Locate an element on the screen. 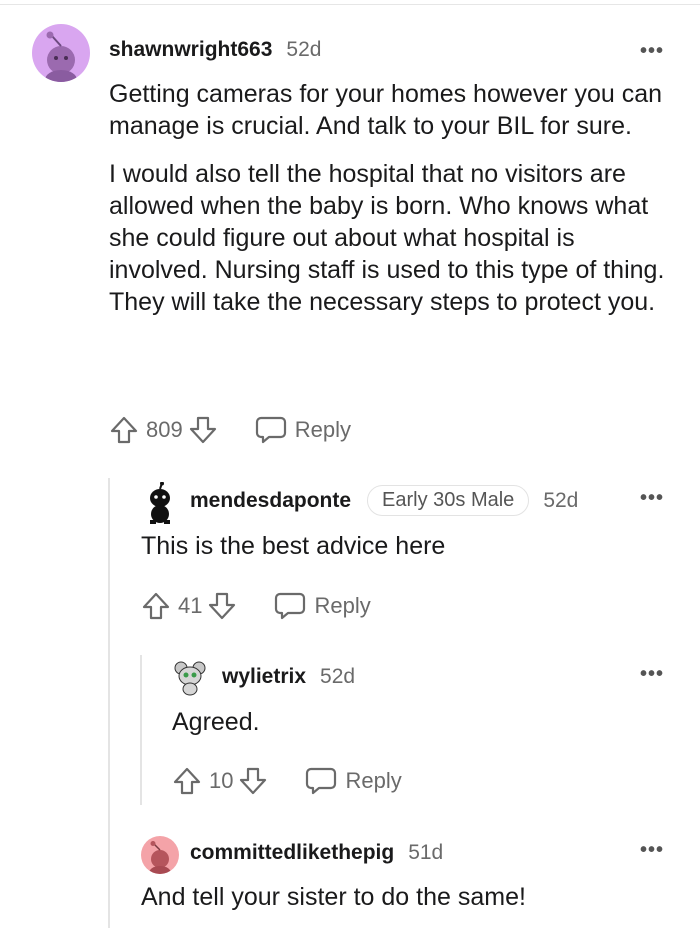 The image size is (700, 929). comment-age: 51d is located at coordinates (426, 852).